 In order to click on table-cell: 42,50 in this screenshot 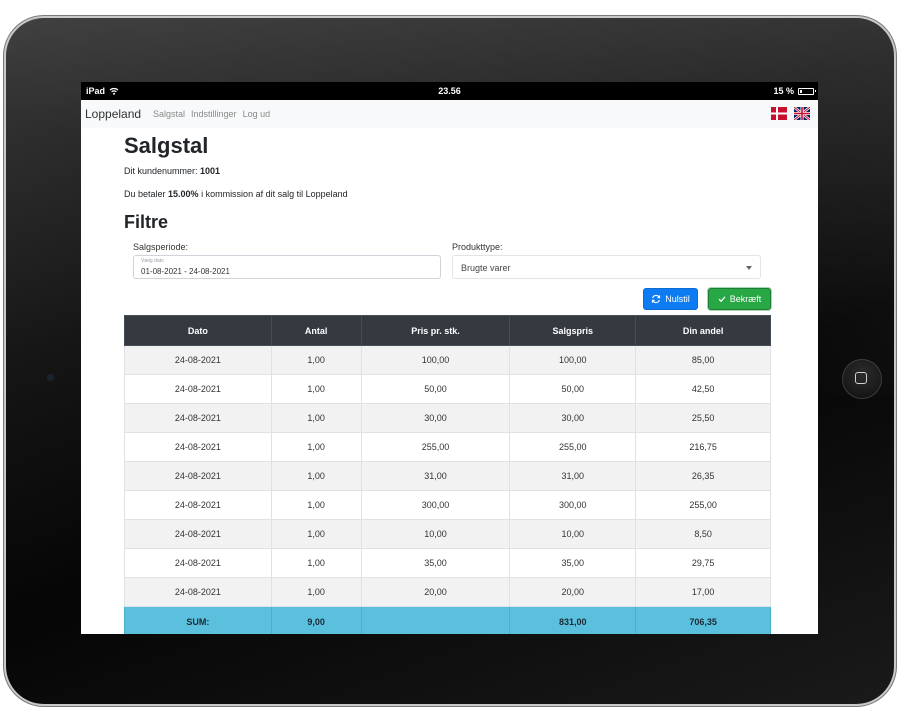, I will do `click(703, 389)`.